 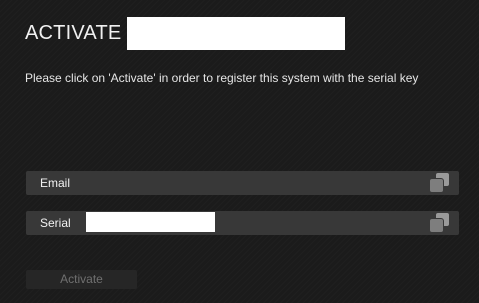 I want to click on header: ACTIVATE, so click(x=73, y=33).